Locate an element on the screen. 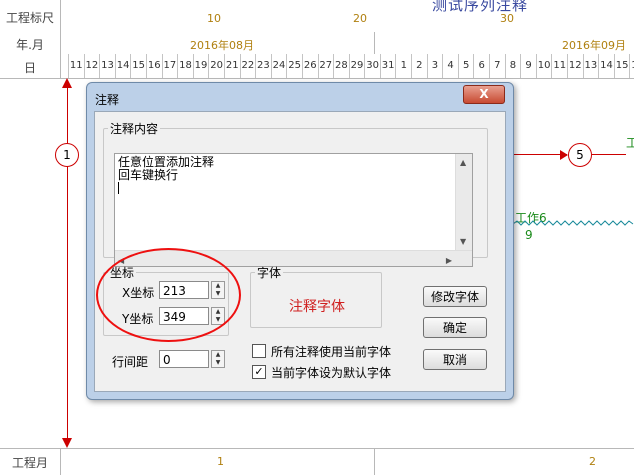  day-cell: 22 is located at coordinates (247, 66).